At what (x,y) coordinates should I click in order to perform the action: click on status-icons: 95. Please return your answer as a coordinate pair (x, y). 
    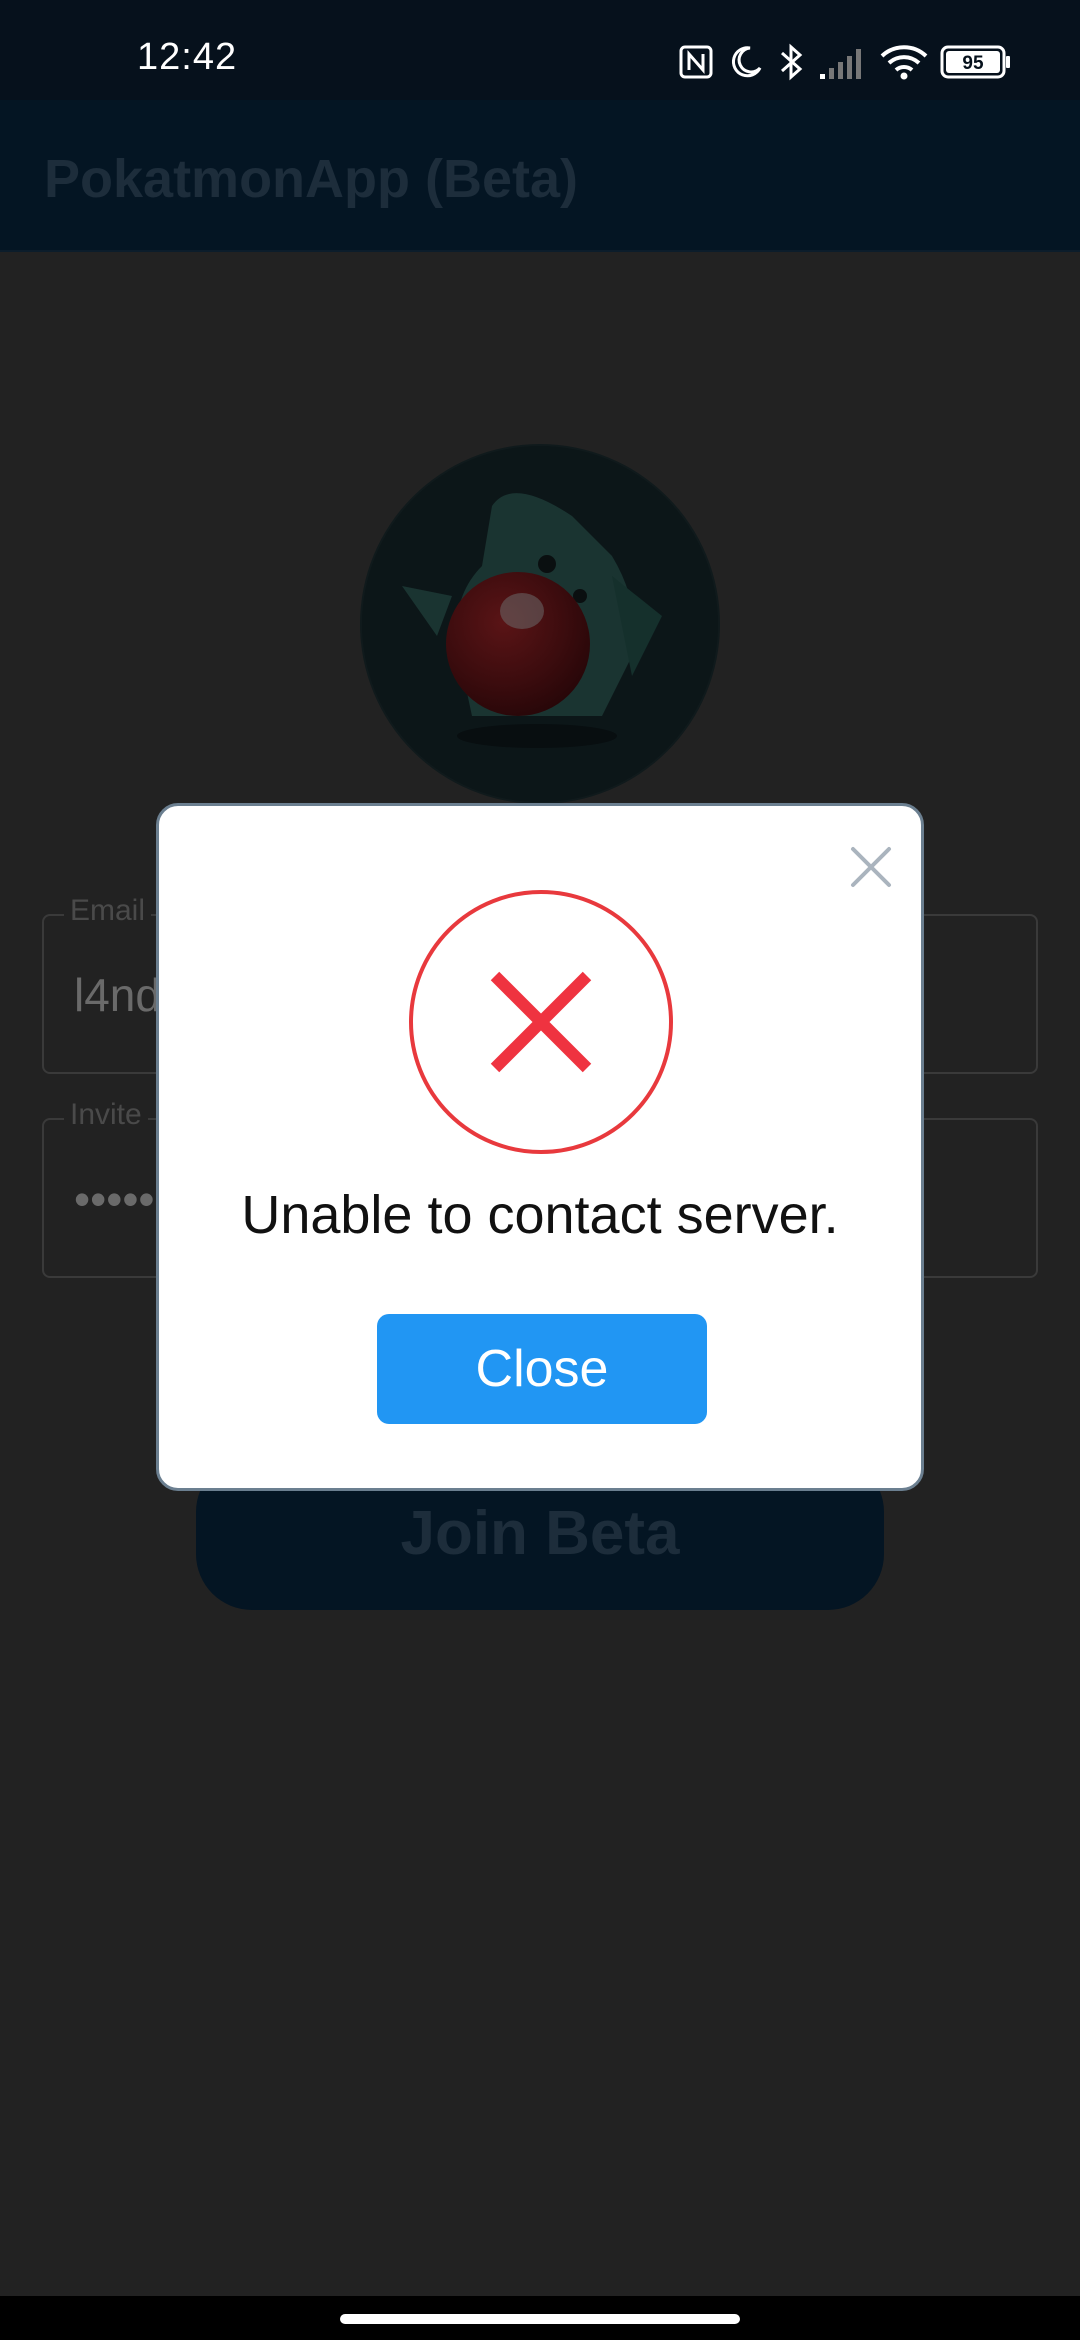
    Looking at the image, I should click on (540, 50).